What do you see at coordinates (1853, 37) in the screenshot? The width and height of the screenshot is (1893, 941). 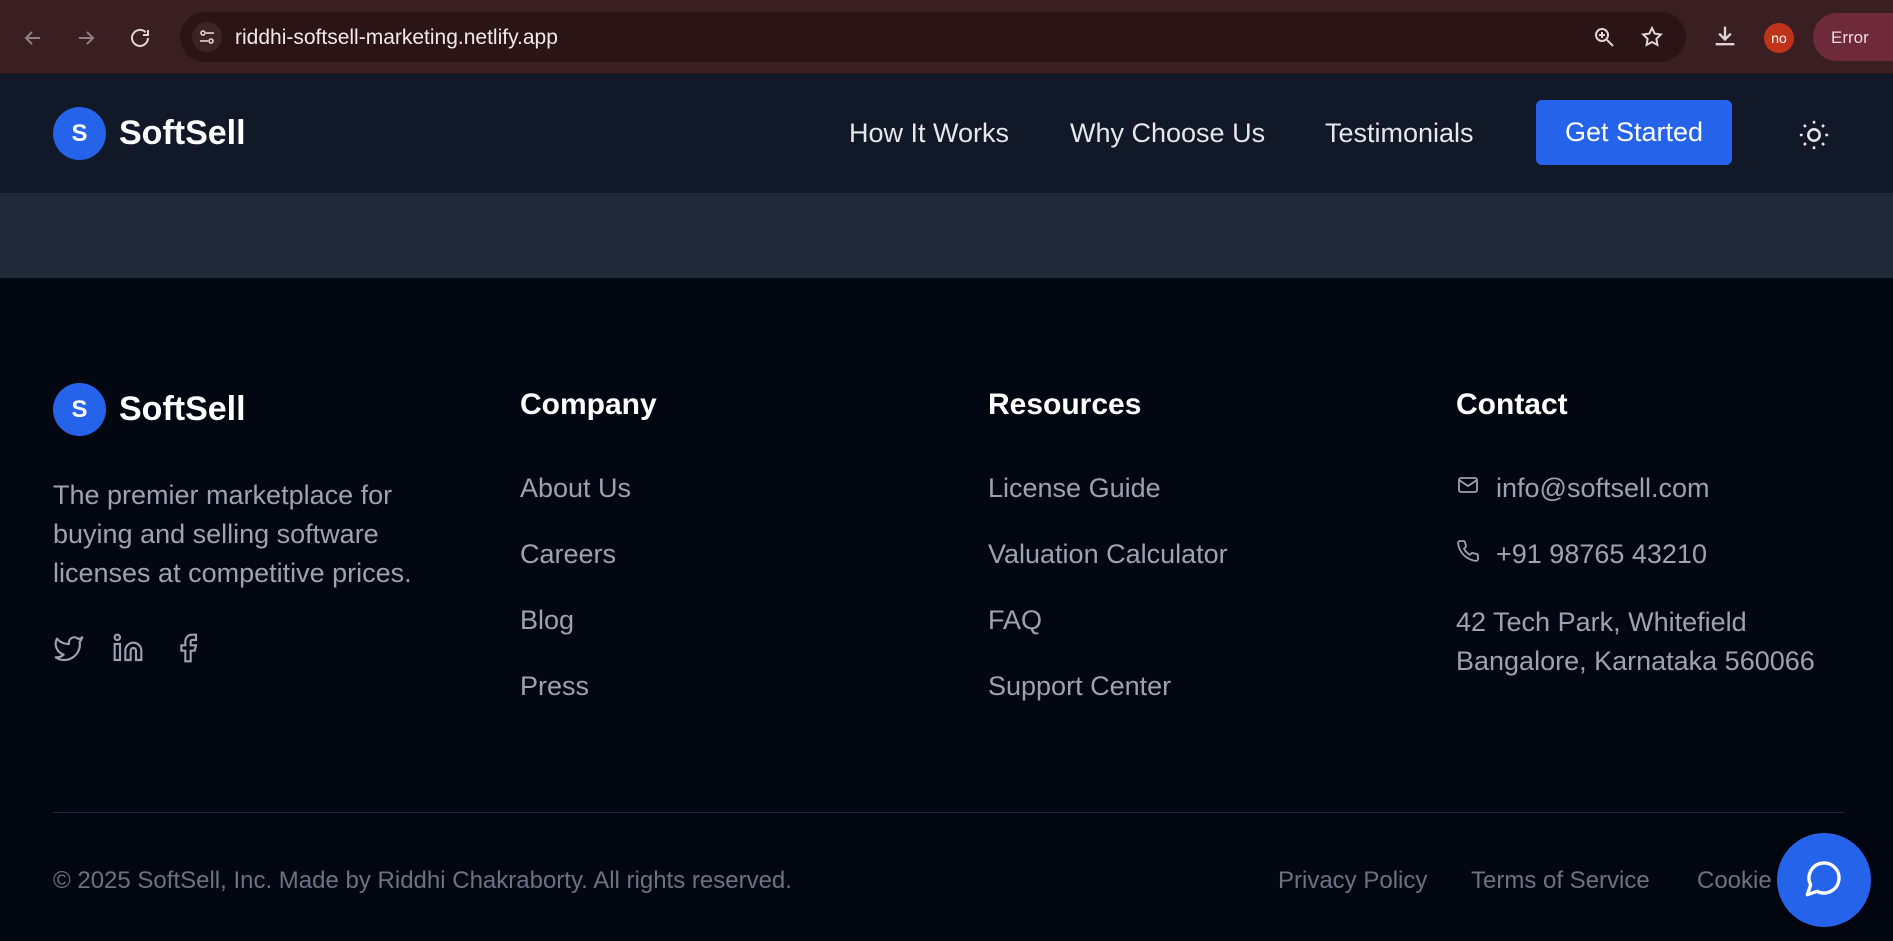 I see `error-badge: Error` at bounding box center [1853, 37].